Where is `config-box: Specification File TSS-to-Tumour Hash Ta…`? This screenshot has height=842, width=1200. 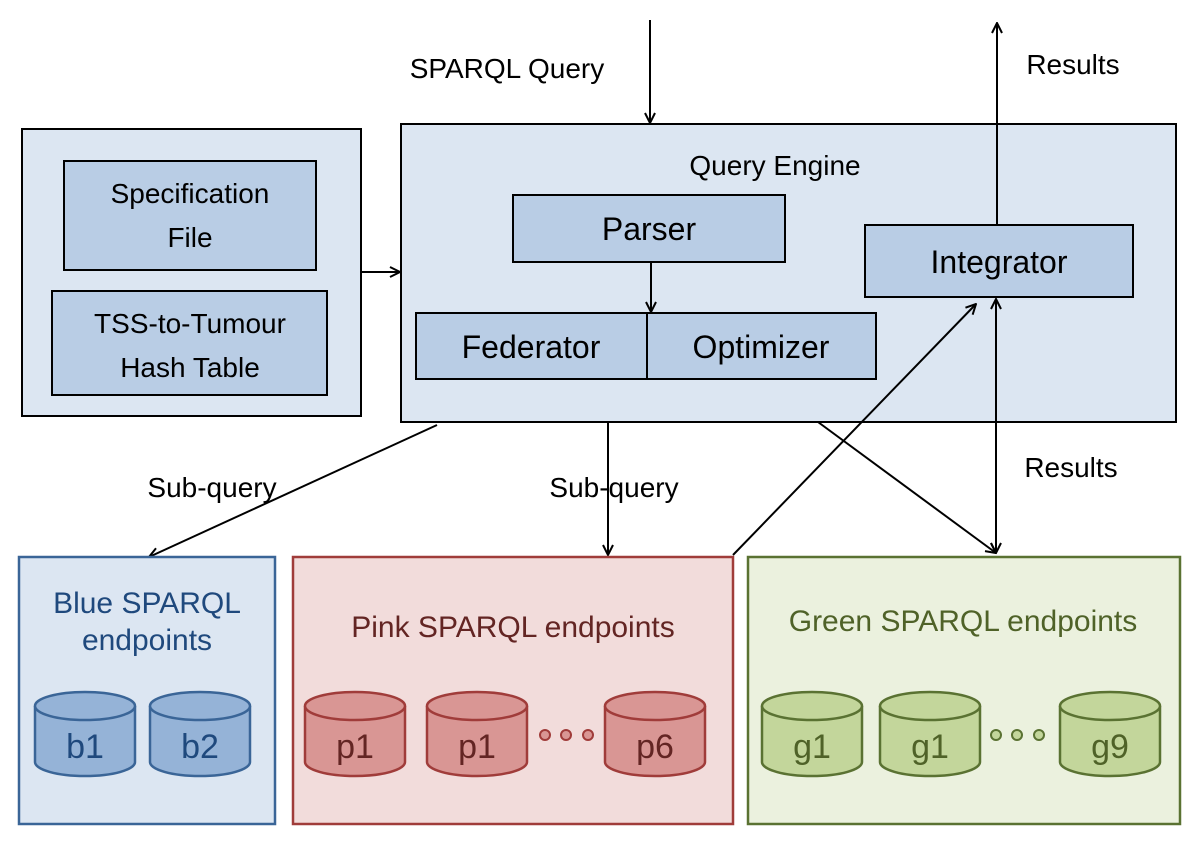 config-box: Specification File TSS-to-Tumour Hash Ta… is located at coordinates (191, 272).